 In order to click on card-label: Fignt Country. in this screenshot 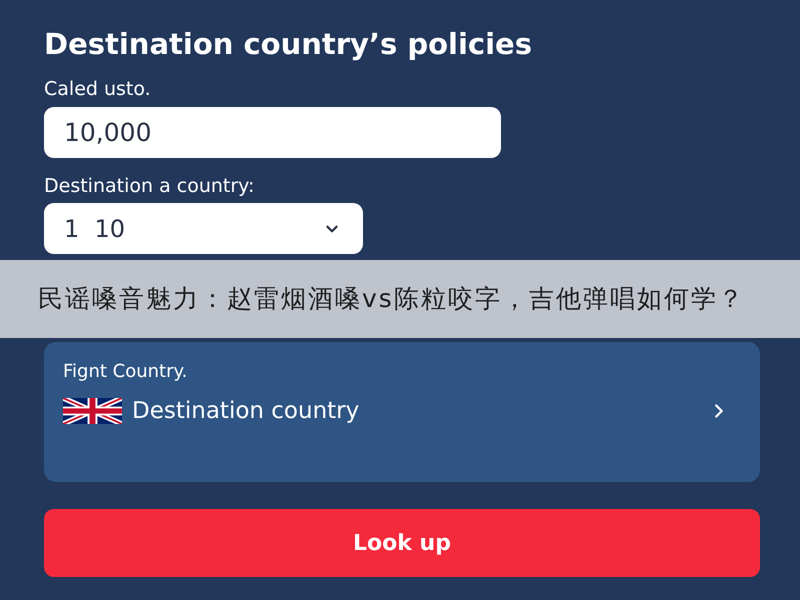, I will do `click(125, 372)`.